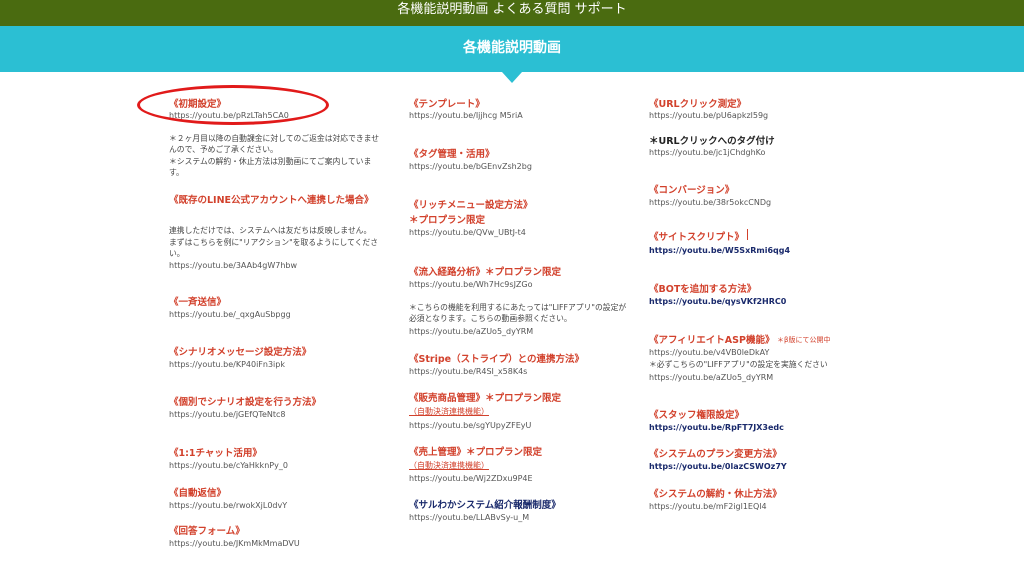 Image resolution: width=1024 pixels, height=566 pixels. I want to click on note: まずはこちらを例に"リアクション"を取るようにしてください。, so click(274, 248).